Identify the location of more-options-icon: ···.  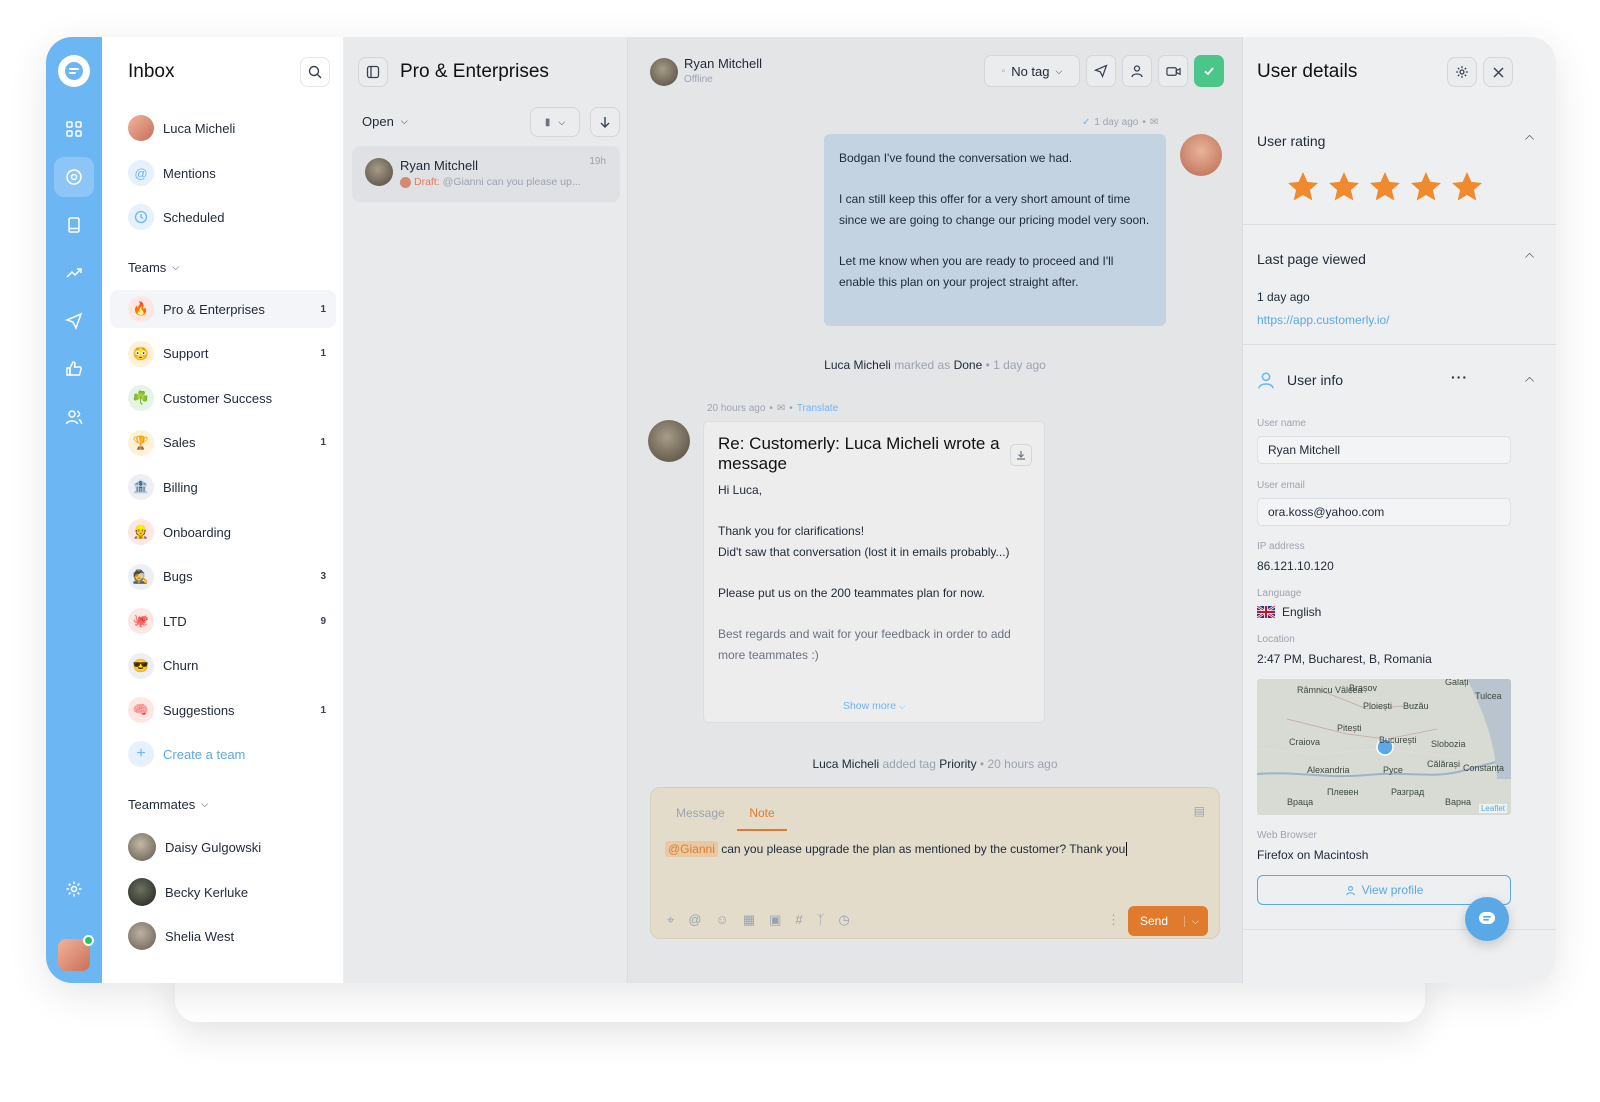
(1459, 377).